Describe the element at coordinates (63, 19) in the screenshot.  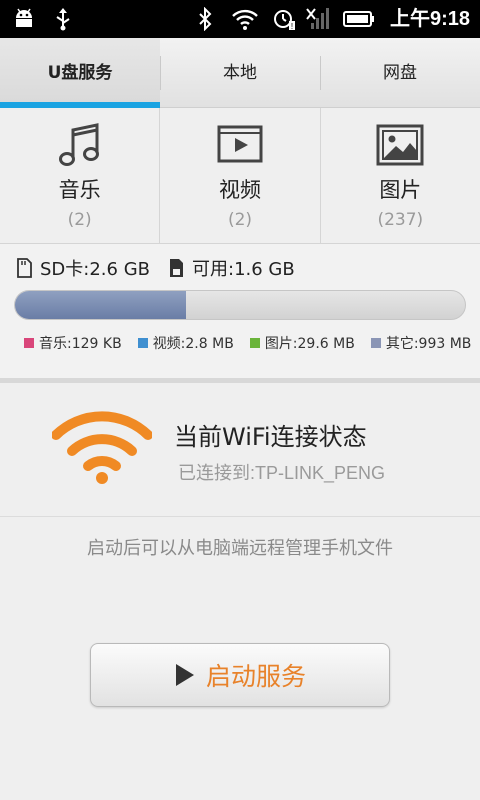
I see `usb-icon` at that location.